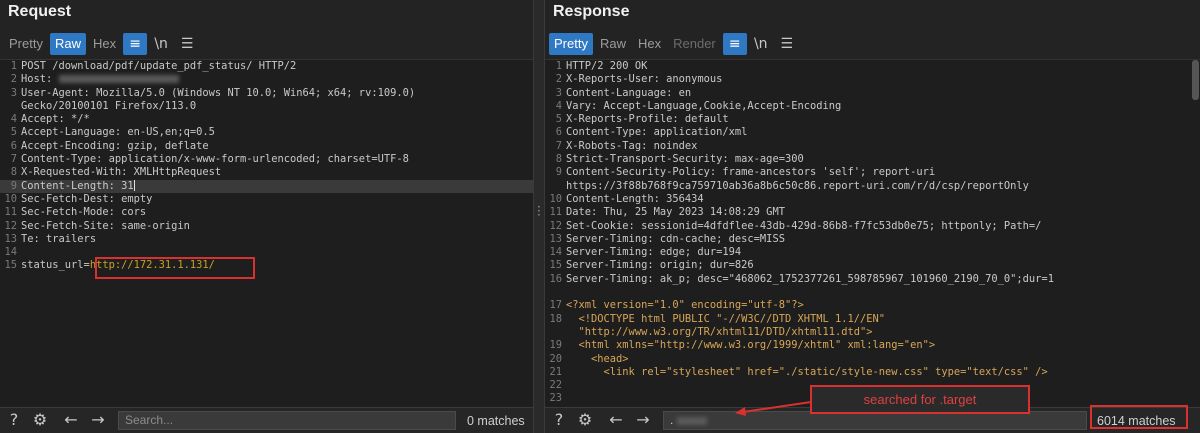 This screenshot has height=433, width=1200. What do you see at coordinates (555, 278) in the screenshot?
I see `response-line-number: 16` at bounding box center [555, 278].